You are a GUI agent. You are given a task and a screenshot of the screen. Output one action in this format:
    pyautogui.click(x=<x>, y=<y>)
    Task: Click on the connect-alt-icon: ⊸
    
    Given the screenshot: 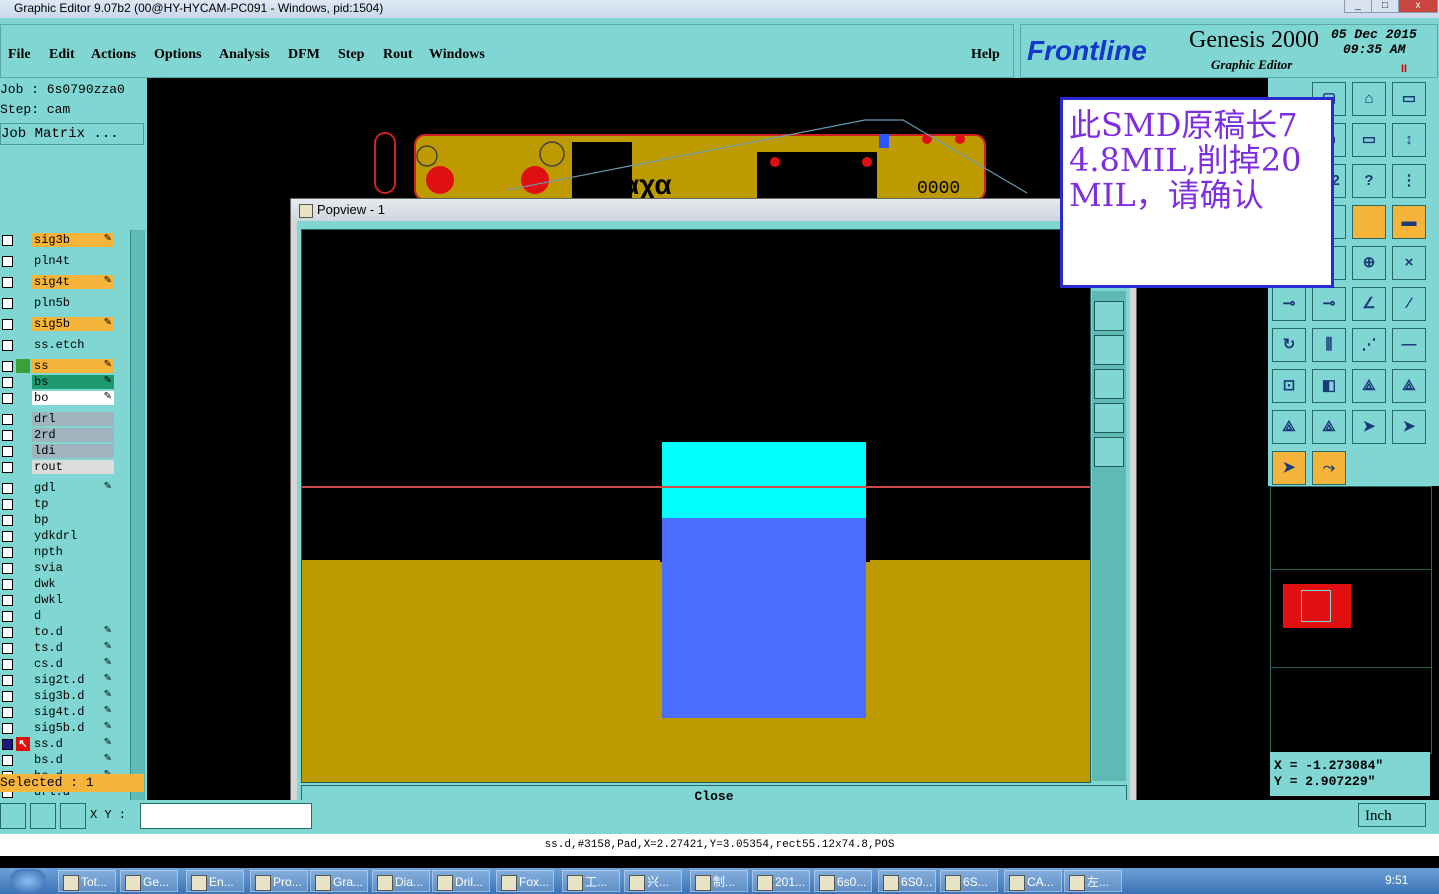 What is the action you would take?
    pyautogui.click(x=1329, y=304)
    